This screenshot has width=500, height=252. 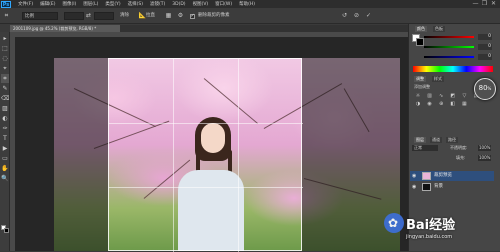 I want to click on paw-logo-icon: ✿, so click(x=394, y=223).